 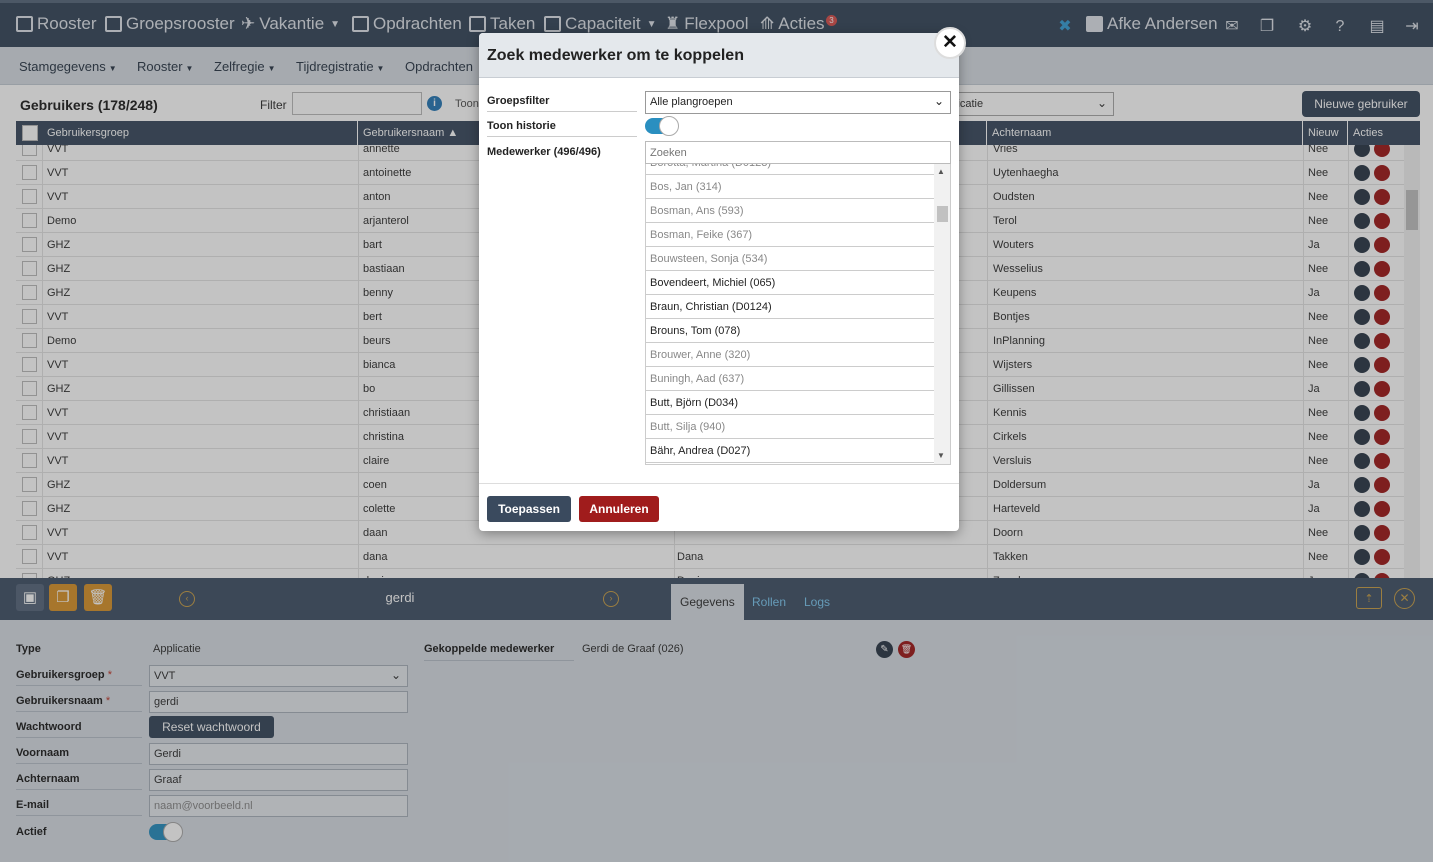 What do you see at coordinates (669, 126) in the screenshot?
I see `toggle-knob` at bounding box center [669, 126].